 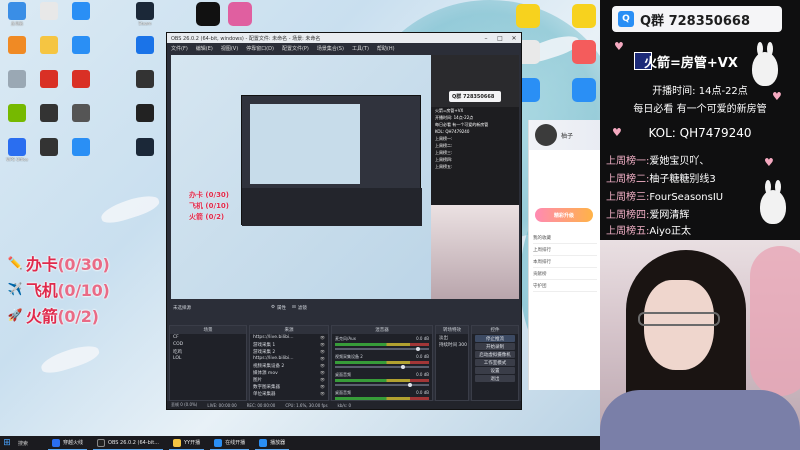 I want to click on source-item: 媒体源 mov 👁, so click(x=289, y=372).